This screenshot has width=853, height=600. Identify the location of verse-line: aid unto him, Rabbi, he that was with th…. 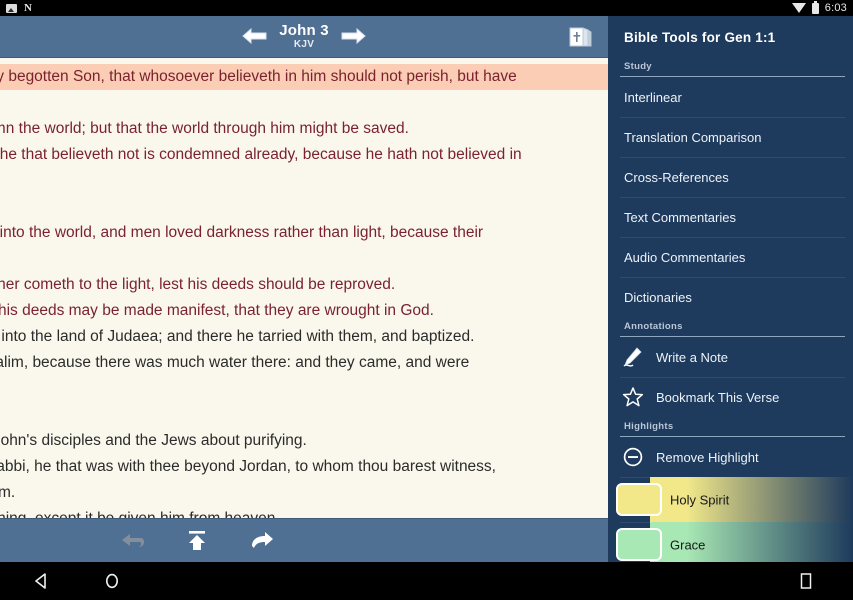
(304, 467).